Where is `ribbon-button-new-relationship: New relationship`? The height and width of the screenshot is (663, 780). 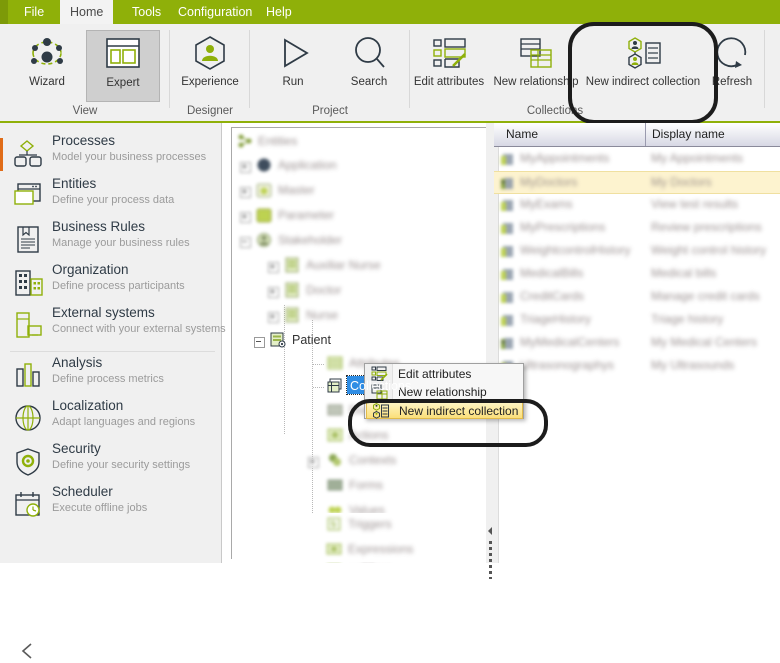 ribbon-button-new-relationship: New relationship is located at coordinates (536, 66).